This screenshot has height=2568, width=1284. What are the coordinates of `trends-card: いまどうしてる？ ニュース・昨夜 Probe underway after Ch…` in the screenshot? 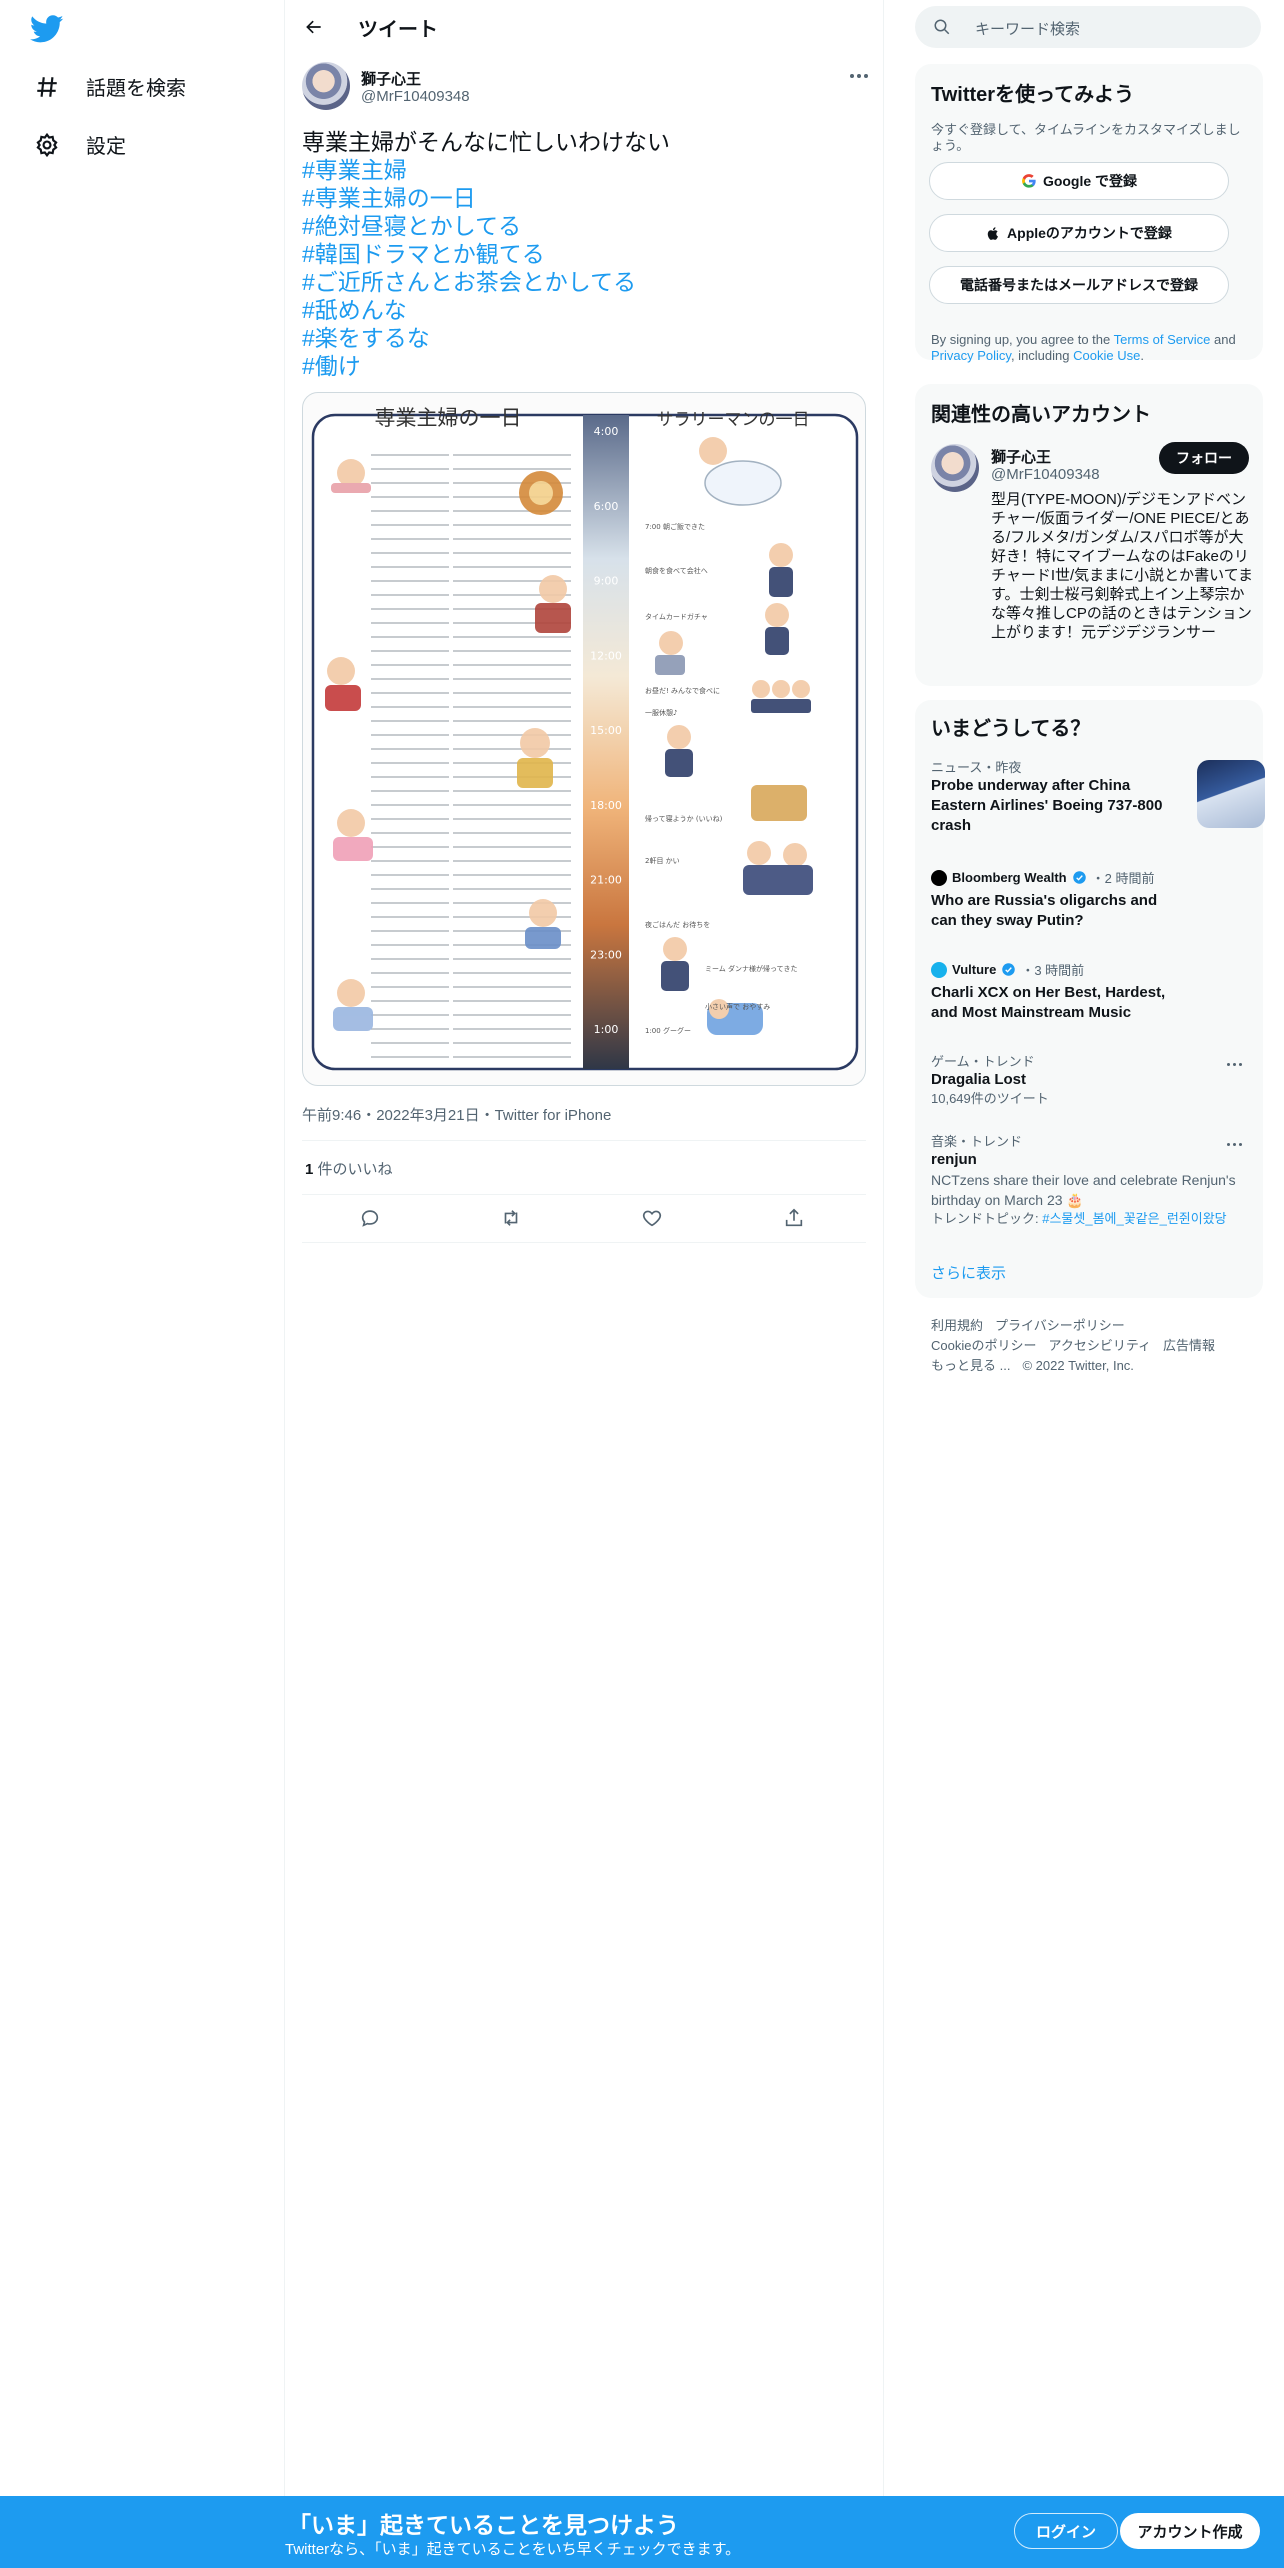 It's located at (1090, 999).